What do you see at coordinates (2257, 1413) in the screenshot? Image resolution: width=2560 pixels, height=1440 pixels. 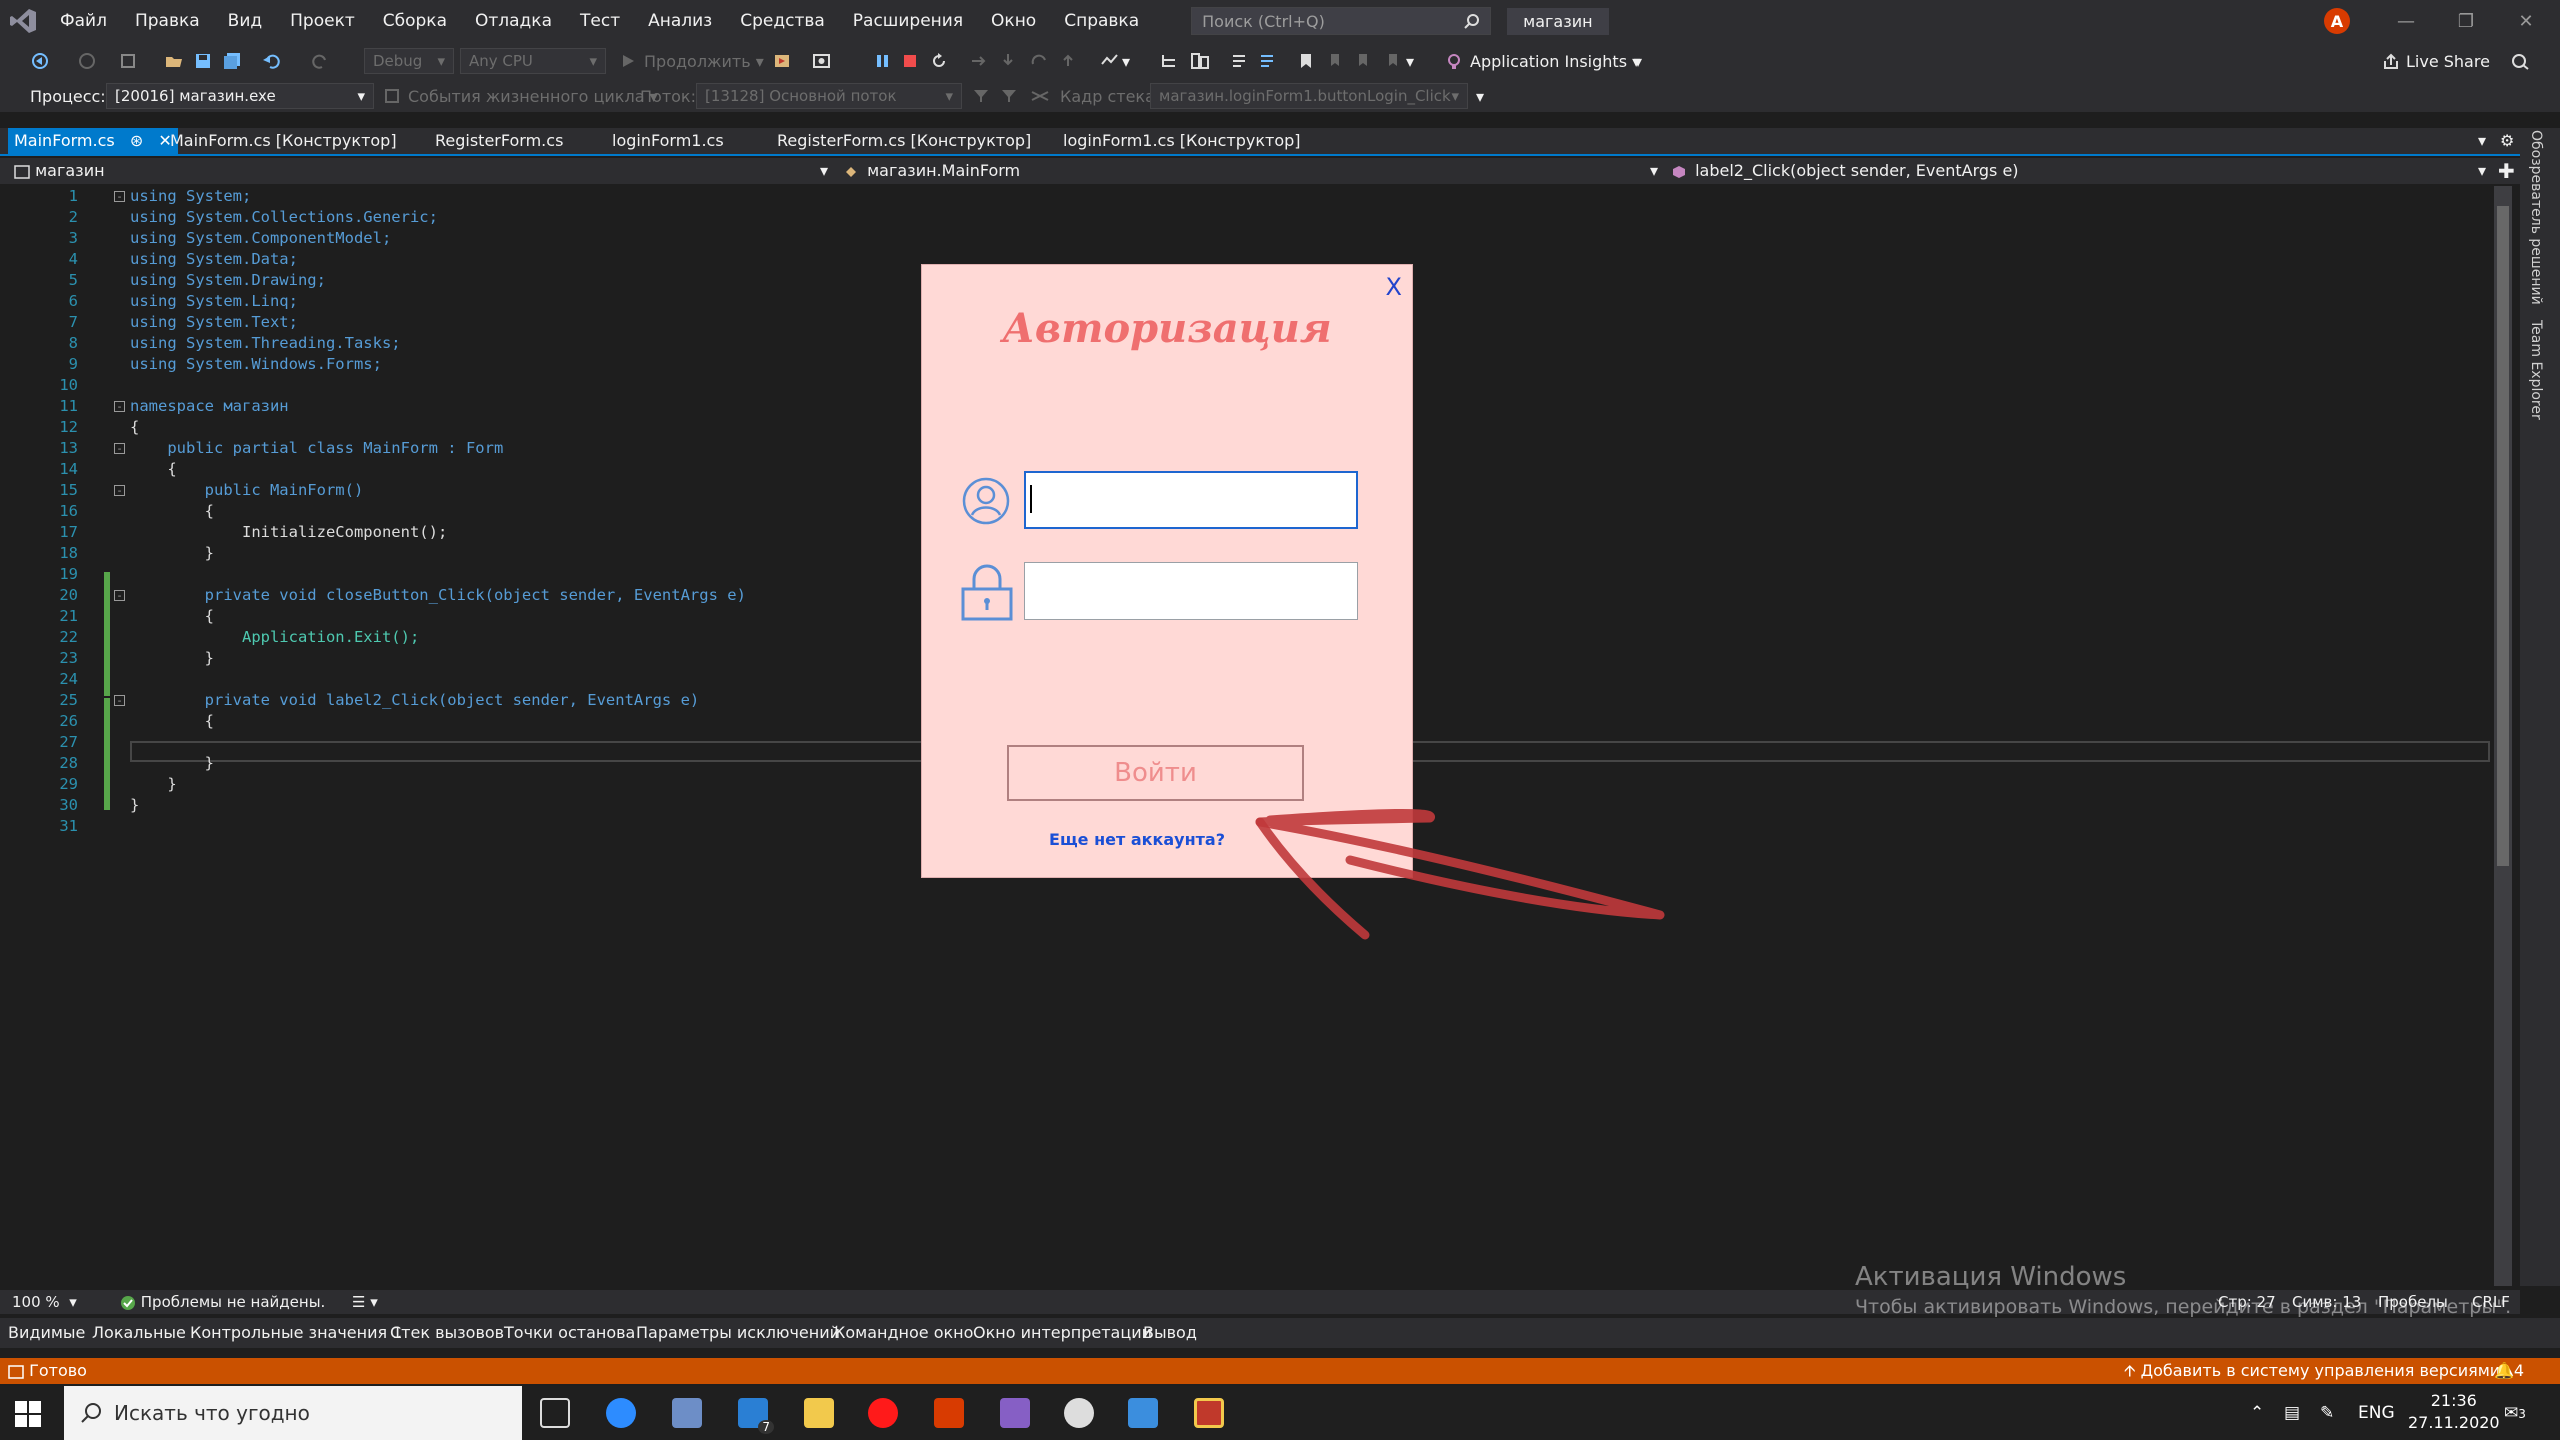 I see `tray-chevron-icon: ⌃` at bounding box center [2257, 1413].